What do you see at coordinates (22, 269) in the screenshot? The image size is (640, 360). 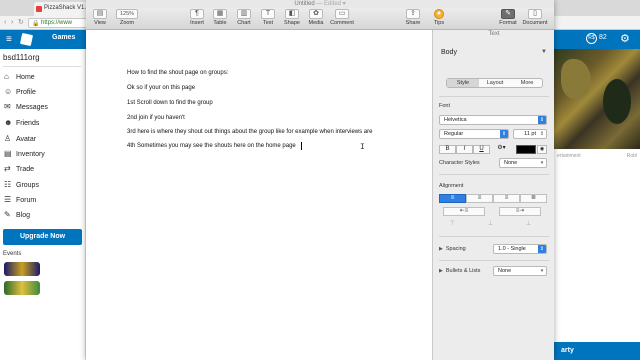 I see `event-logo-voltron` at bounding box center [22, 269].